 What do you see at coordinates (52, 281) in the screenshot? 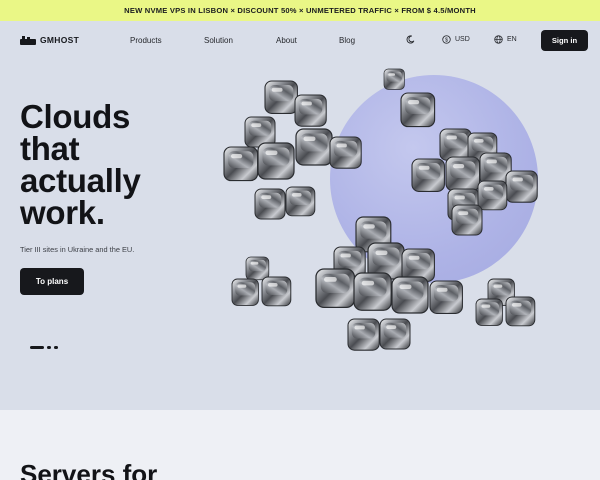
I see `to-plans-button: To plans` at bounding box center [52, 281].